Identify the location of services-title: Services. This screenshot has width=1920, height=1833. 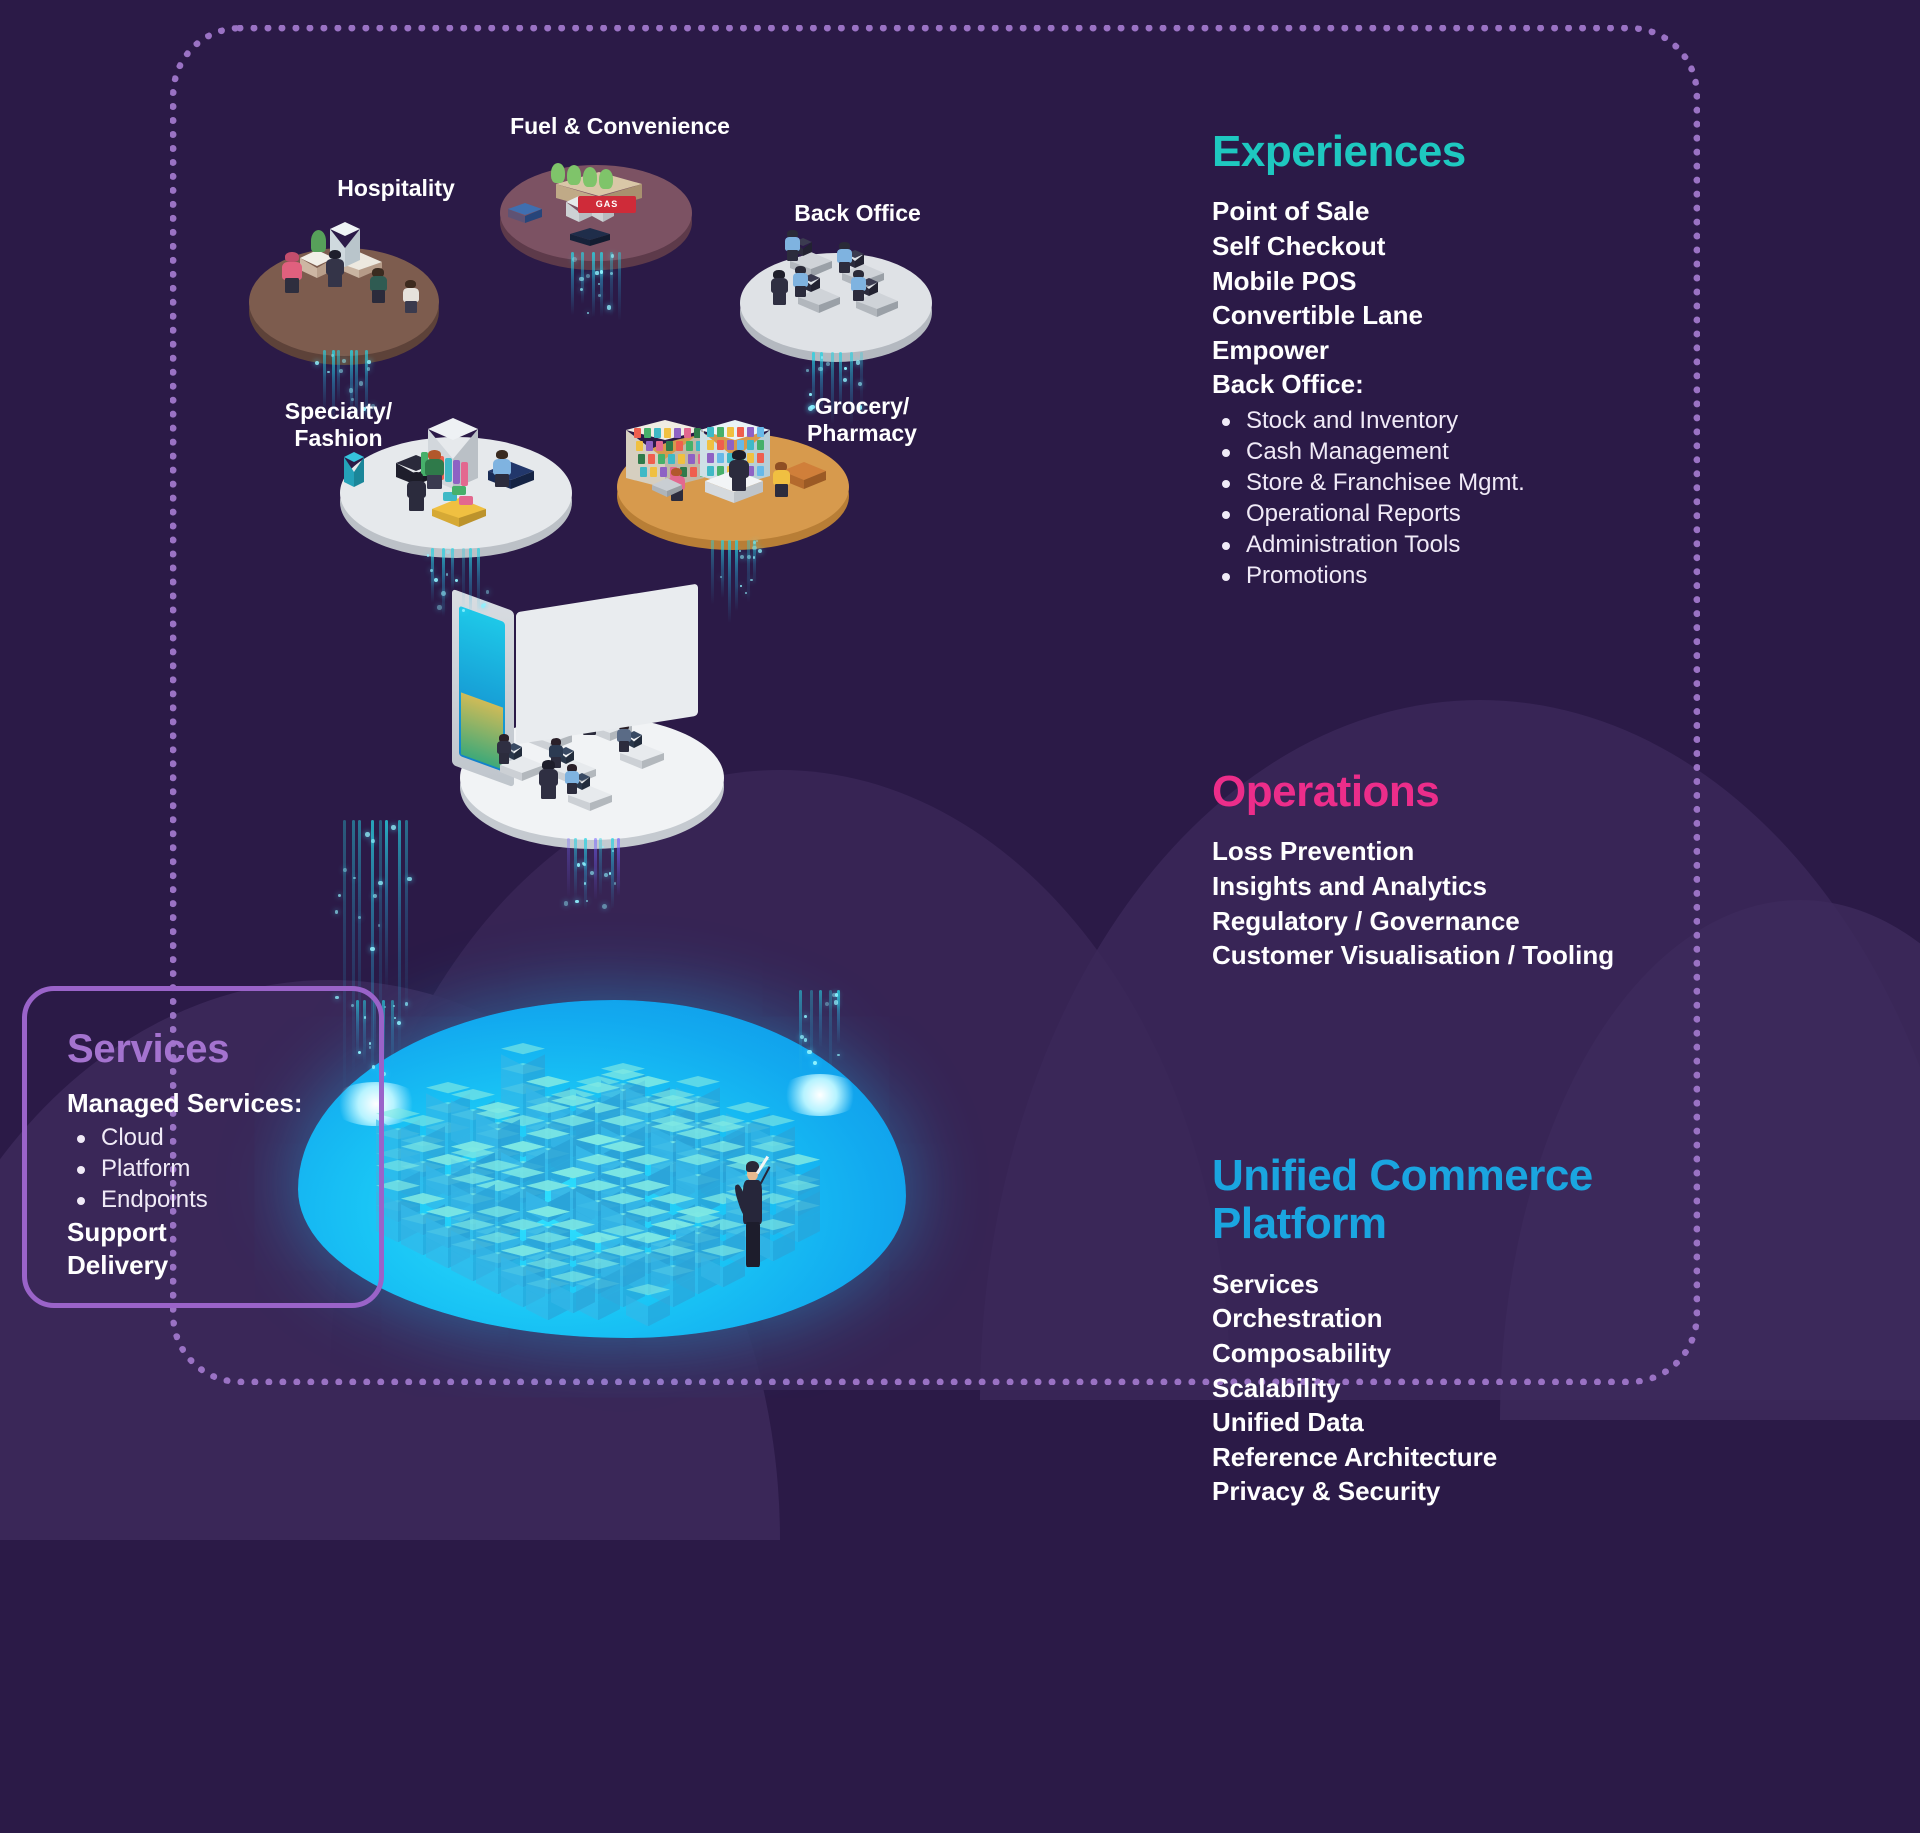
(148, 1049).